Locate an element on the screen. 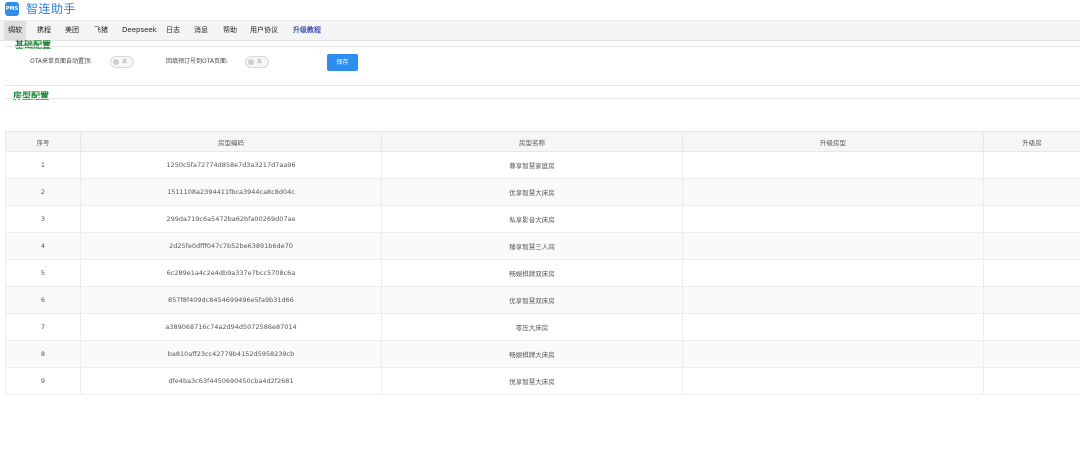 This screenshot has height=449, width=1080. cell-room-code: 2d25fe0dfff047c7b52be63891b6de70 is located at coordinates (231, 246).